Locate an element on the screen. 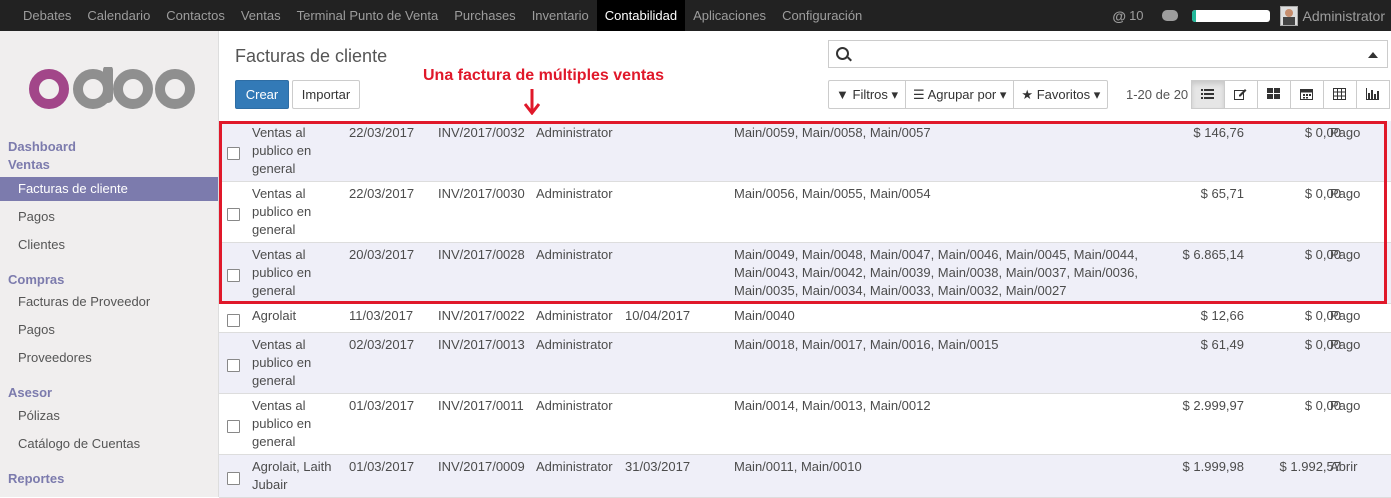  sidebar-item-facturas-de-proveedor: Facturas de Proveedor is located at coordinates (109, 302).